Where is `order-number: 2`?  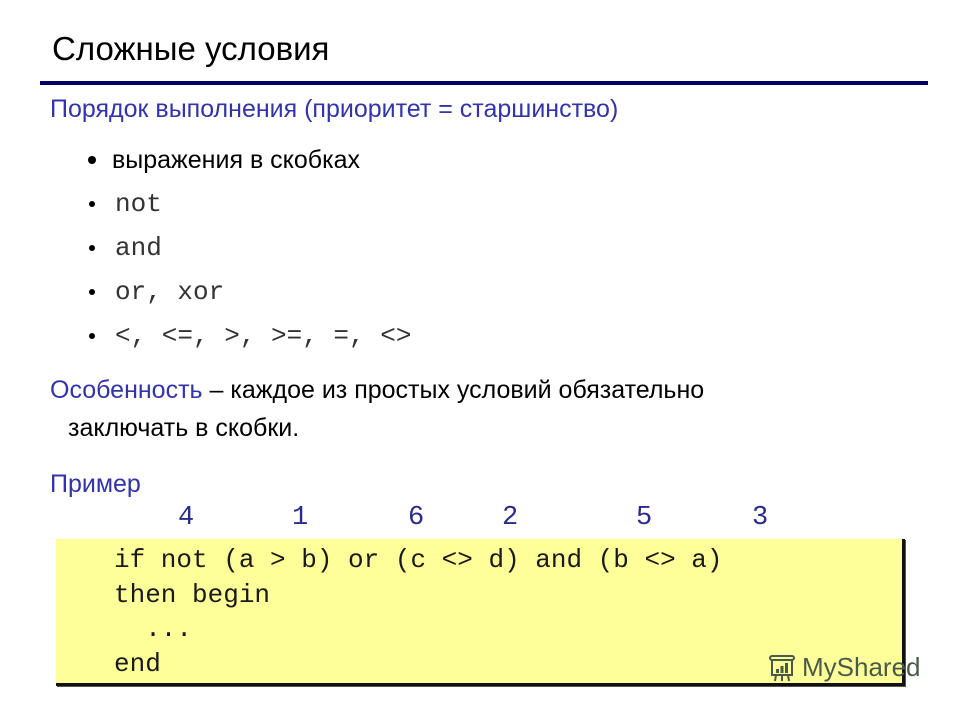
order-number: 2 is located at coordinates (510, 518).